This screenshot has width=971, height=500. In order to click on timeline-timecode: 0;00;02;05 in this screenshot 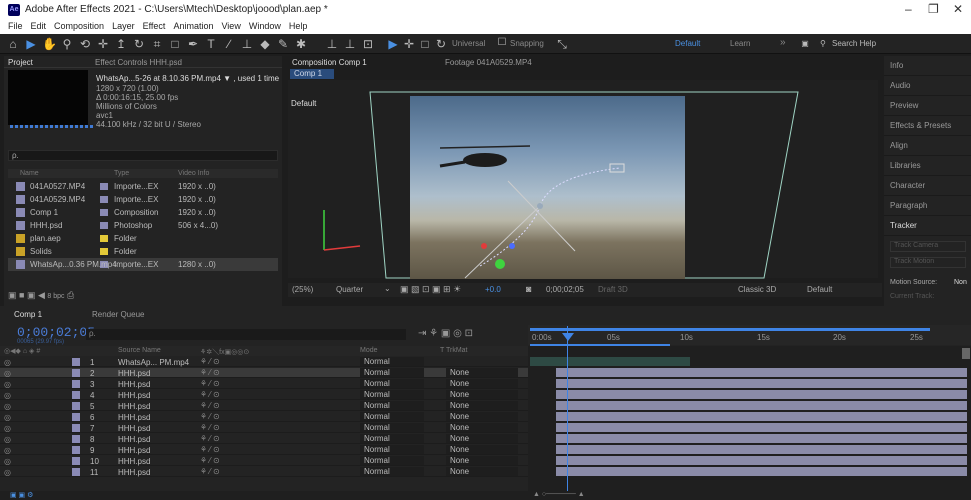, I will do `click(56, 332)`.